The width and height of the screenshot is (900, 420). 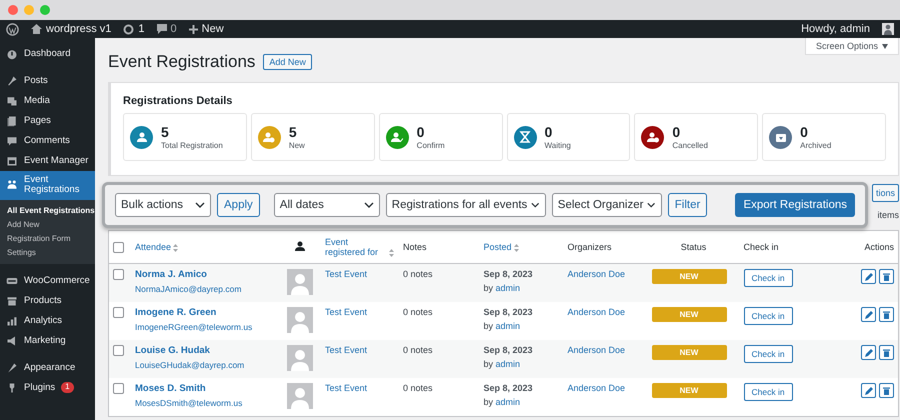 I want to click on event-select: Registrations for all events, so click(x=466, y=205).